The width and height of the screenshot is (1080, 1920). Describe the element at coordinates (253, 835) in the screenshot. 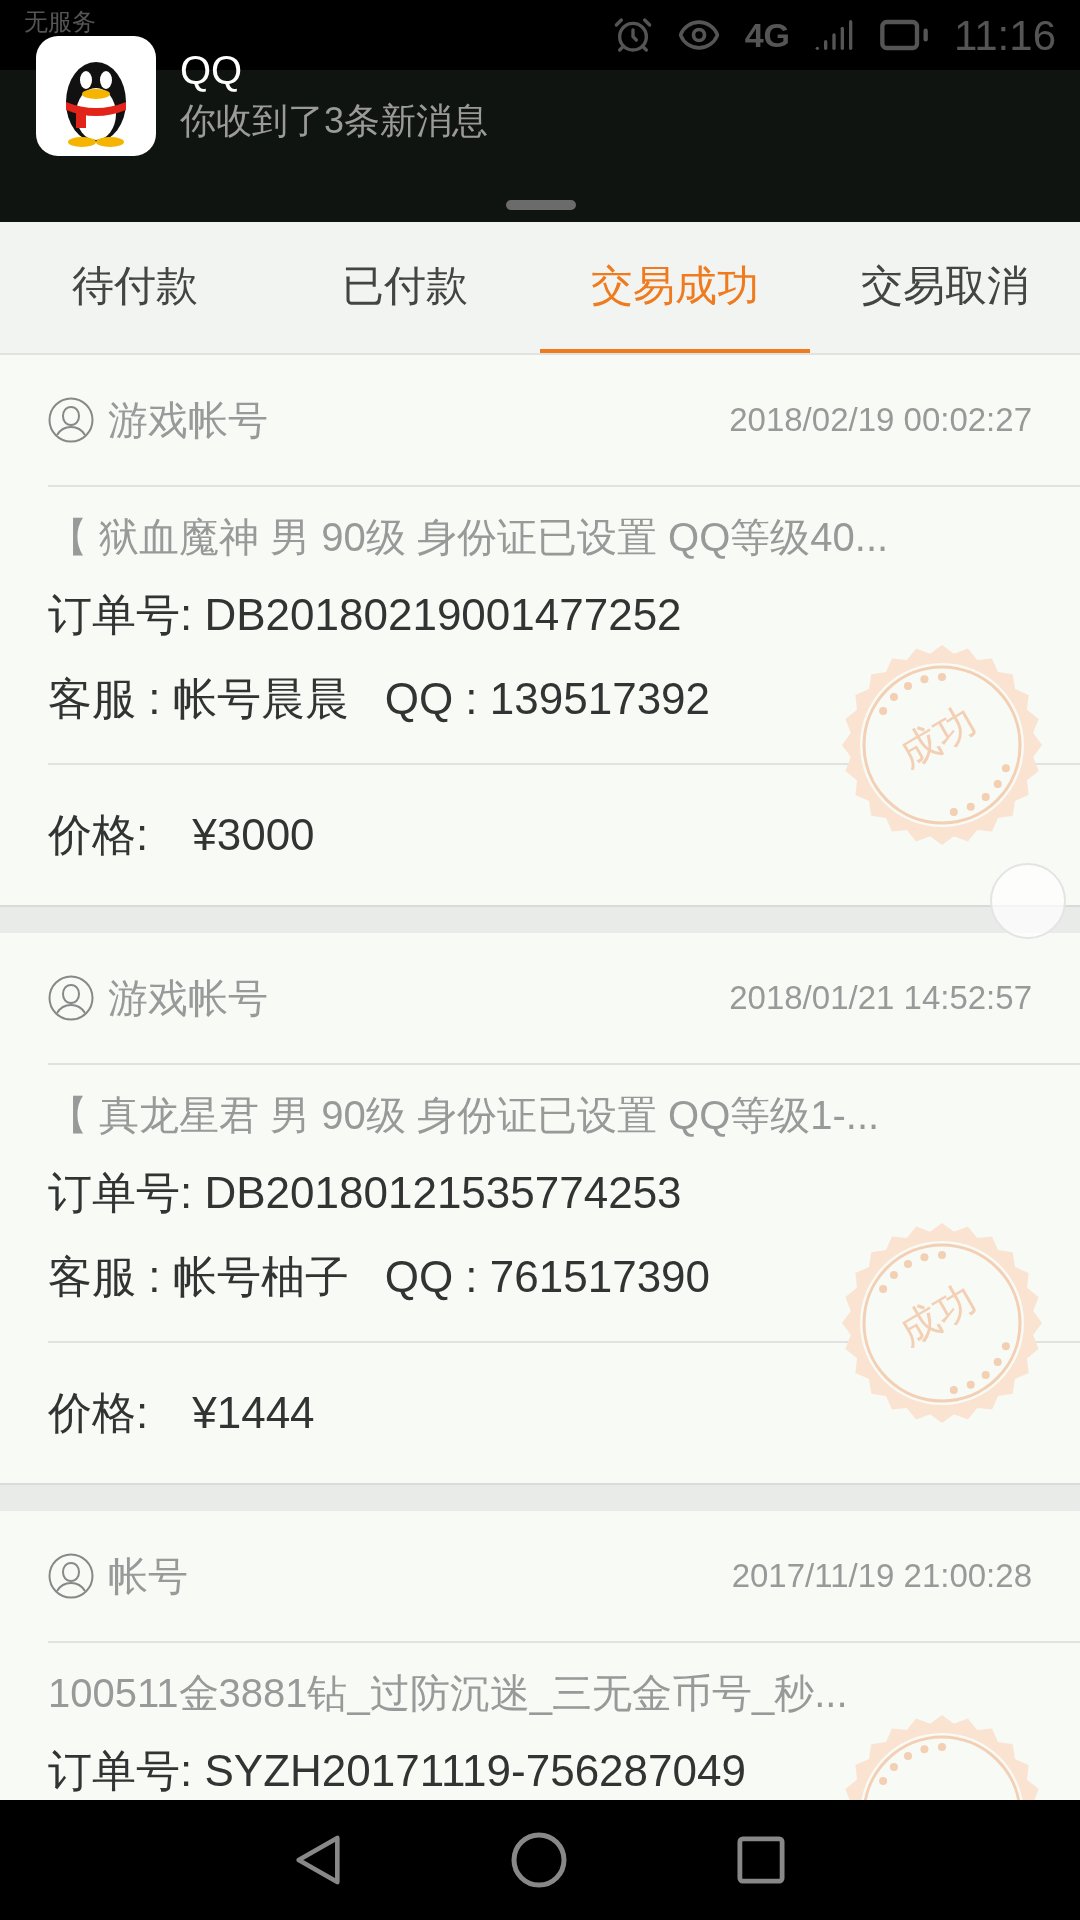

I see `price-value: ¥3000` at that location.